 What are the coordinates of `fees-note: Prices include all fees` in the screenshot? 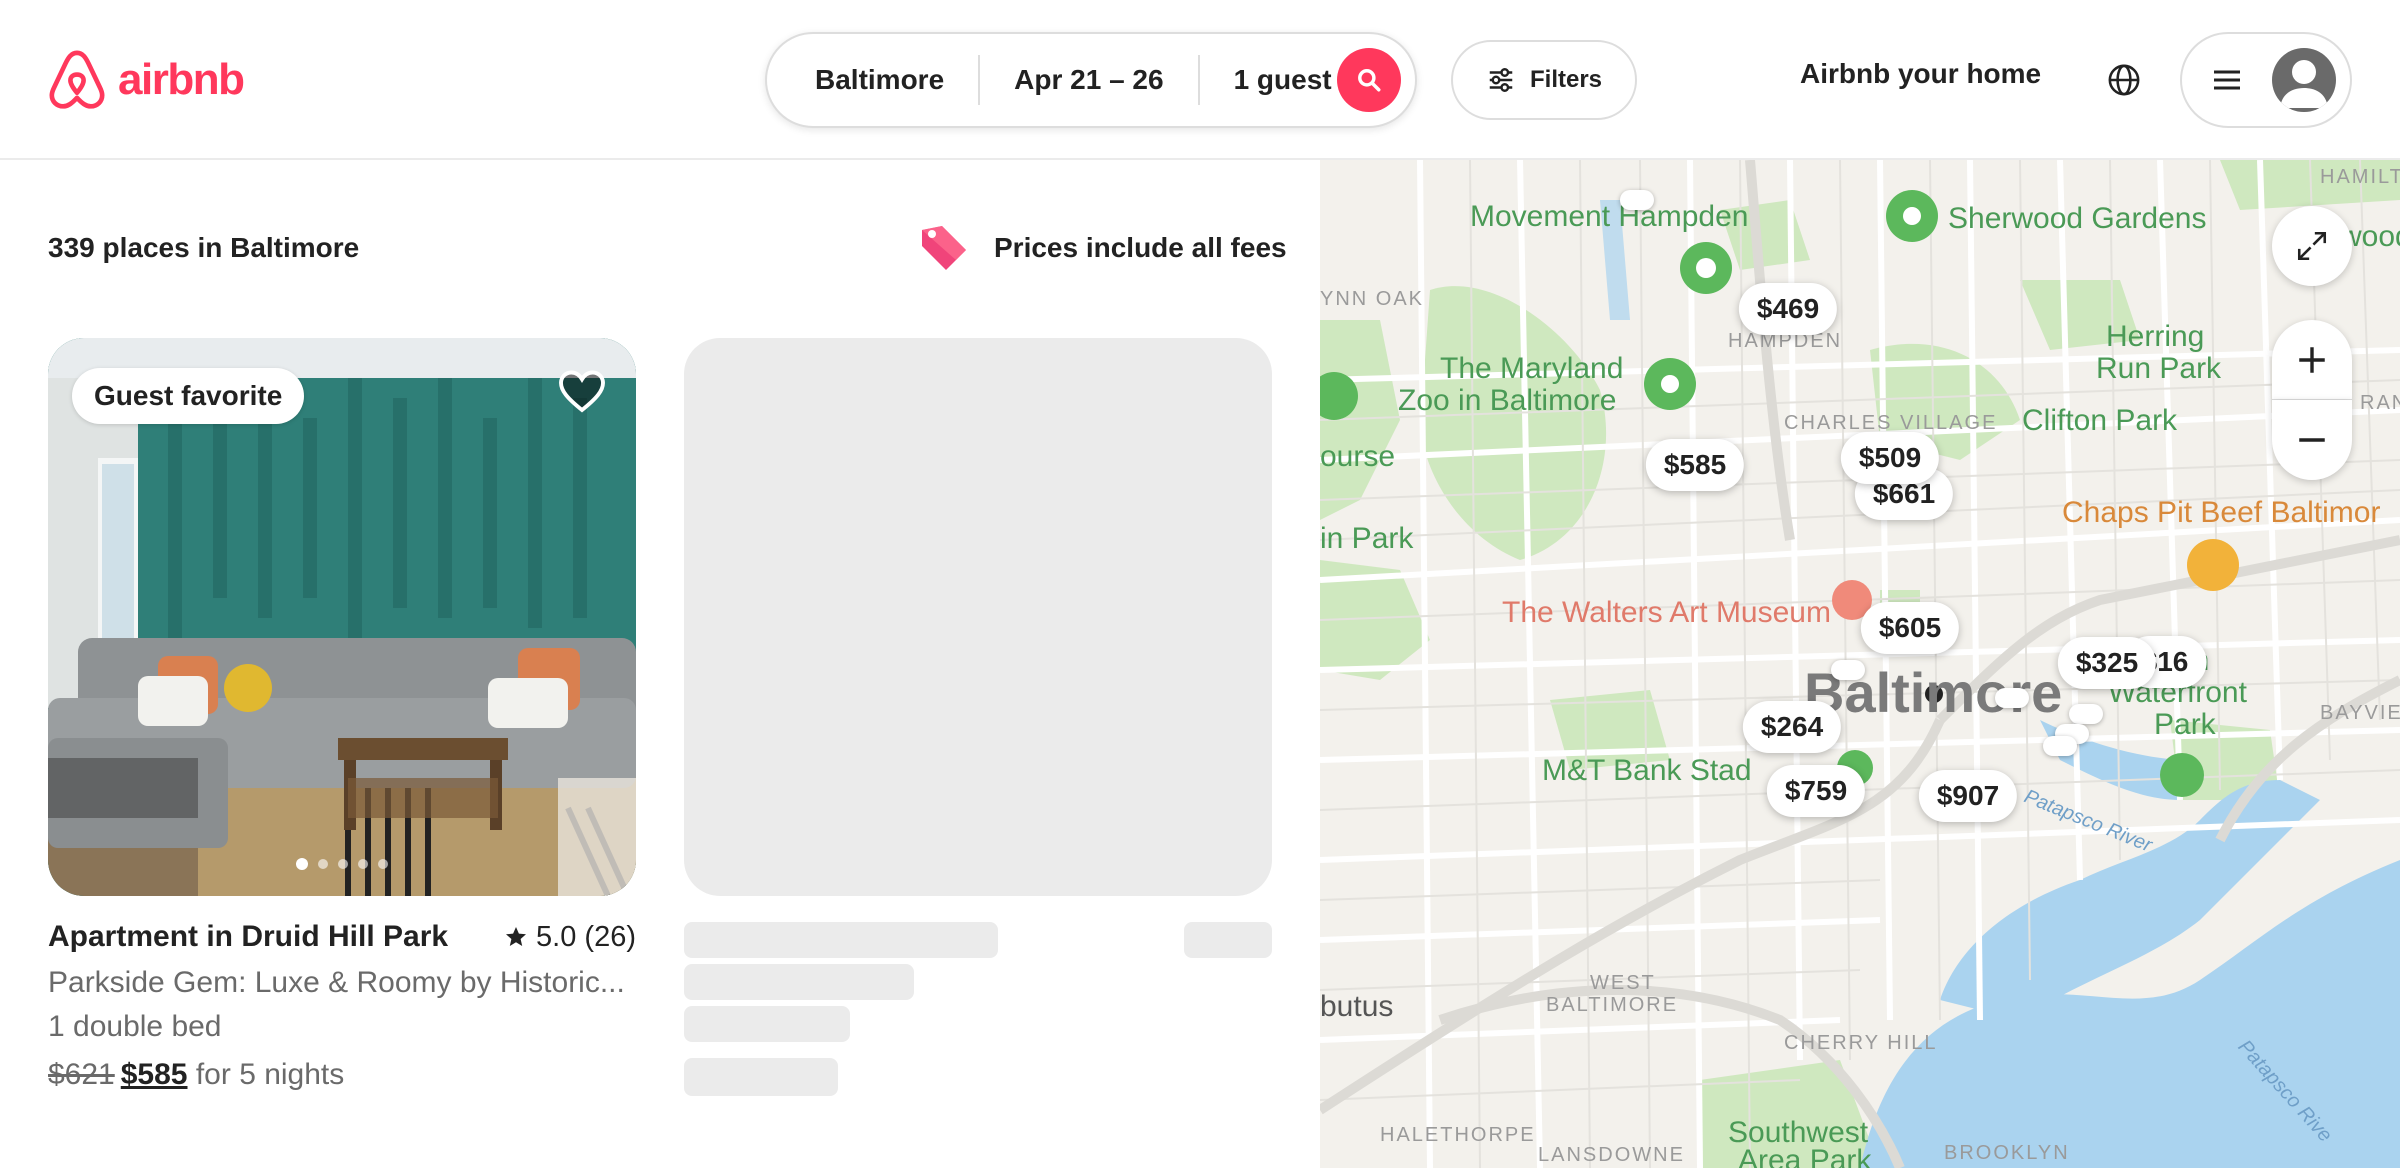 It's located at (1101, 248).